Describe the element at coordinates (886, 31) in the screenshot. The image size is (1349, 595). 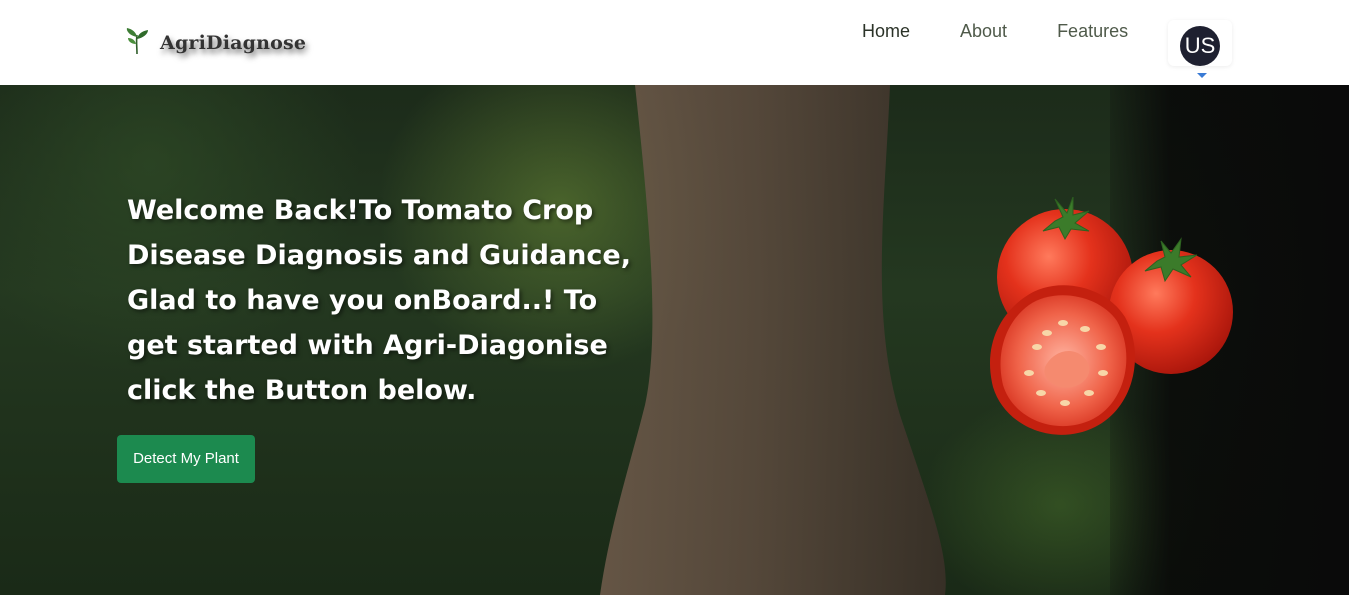
I see `nav-home: Home` at that location.